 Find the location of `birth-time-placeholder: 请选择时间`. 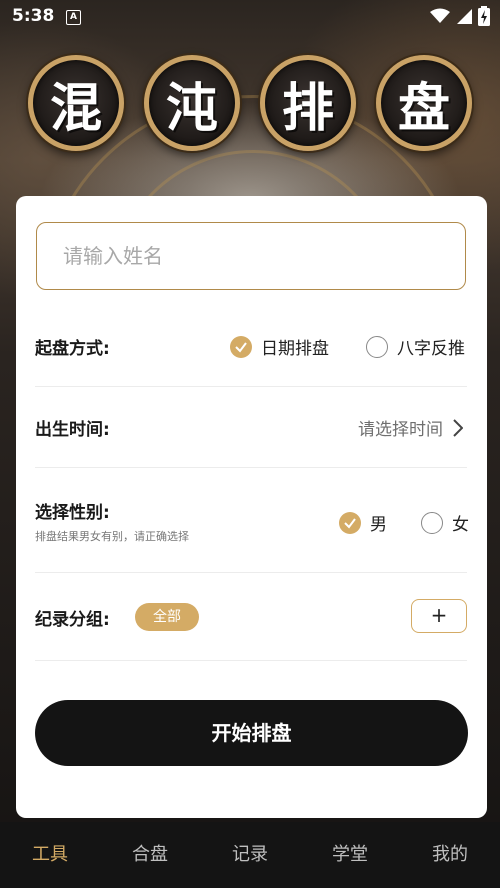

birth-time-placeholder: 请选择时间 is located at coordinates (400, 430).